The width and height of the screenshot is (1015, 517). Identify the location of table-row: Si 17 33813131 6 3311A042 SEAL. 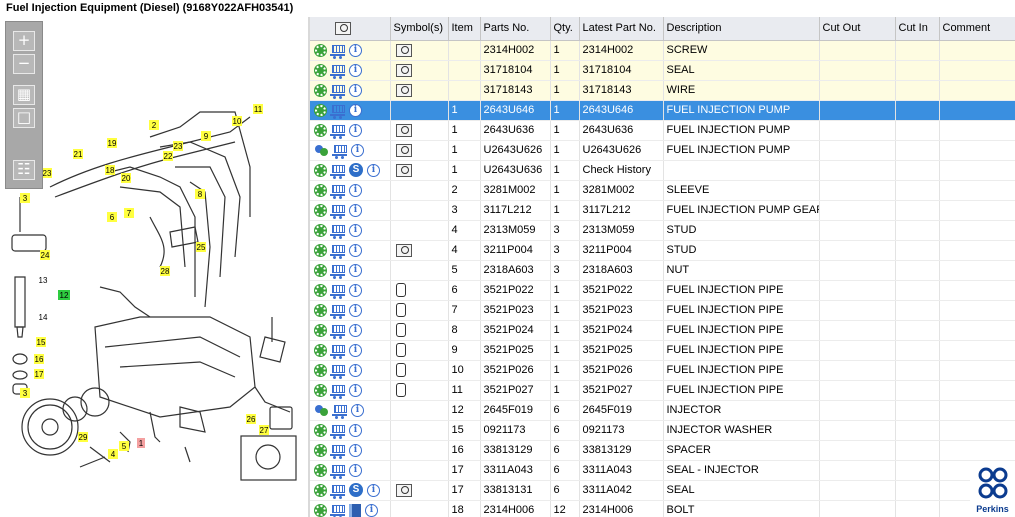
(662, 490).